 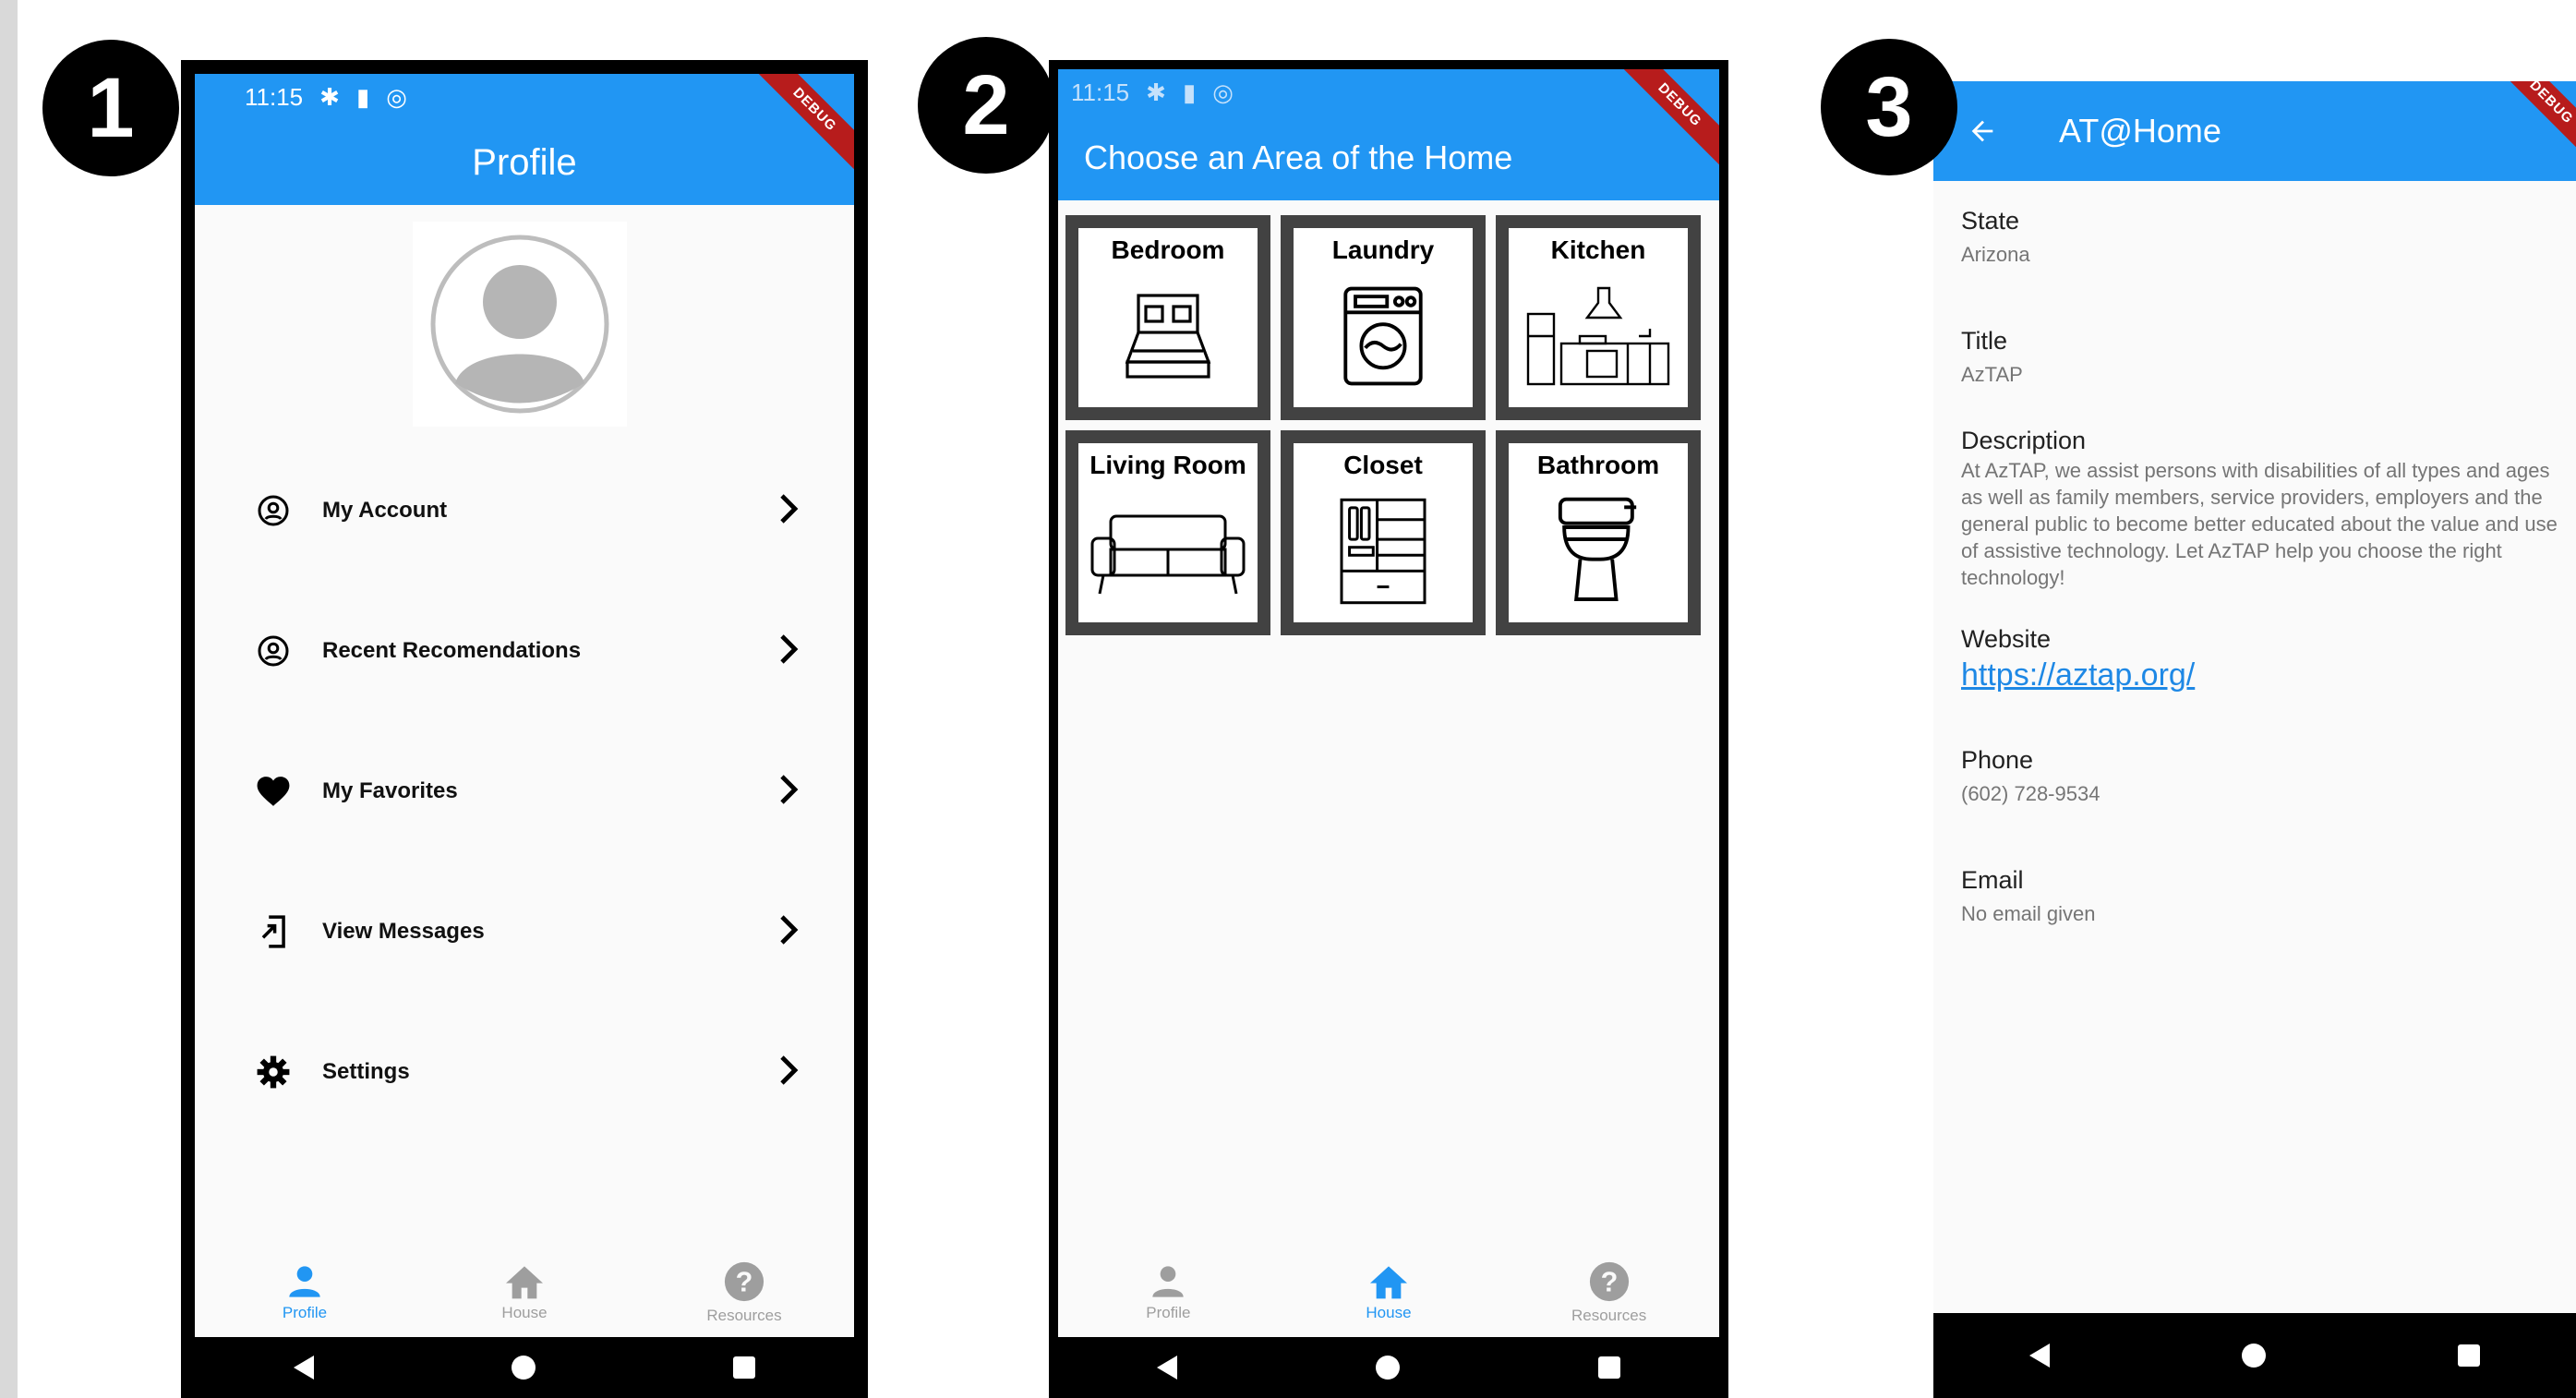 What do you see at coordinates (1997, 760) in the screenshot?
I see `field-label: Phone` at bounding box center [1997, 760].